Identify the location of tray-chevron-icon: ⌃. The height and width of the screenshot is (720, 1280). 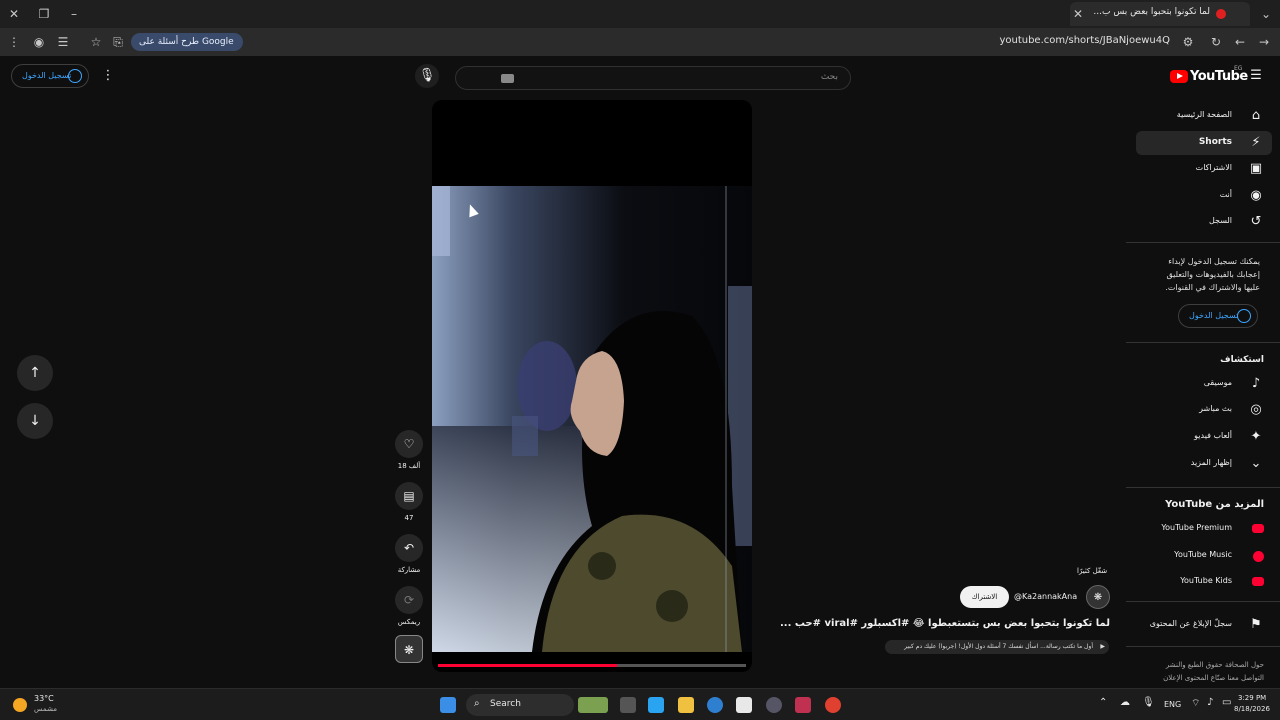
(1103, 702).